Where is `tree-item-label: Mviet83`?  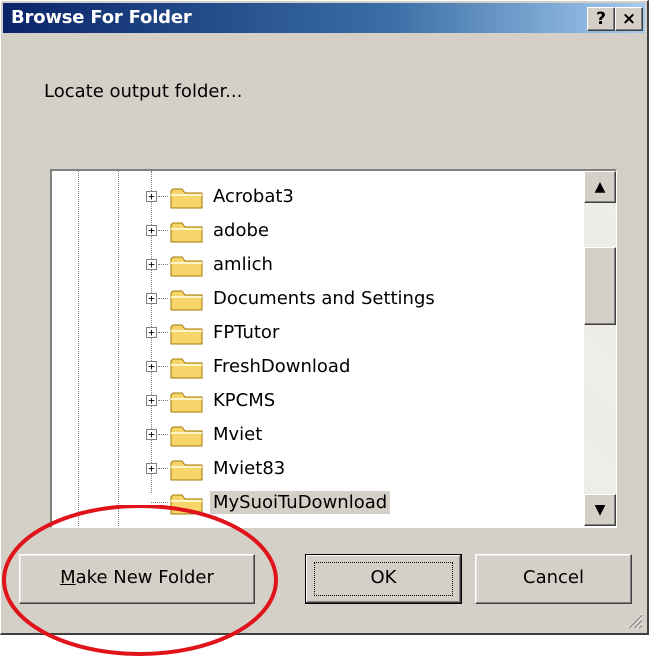
tree-item-label: Mviet83 is located at coordinates (249, 468).